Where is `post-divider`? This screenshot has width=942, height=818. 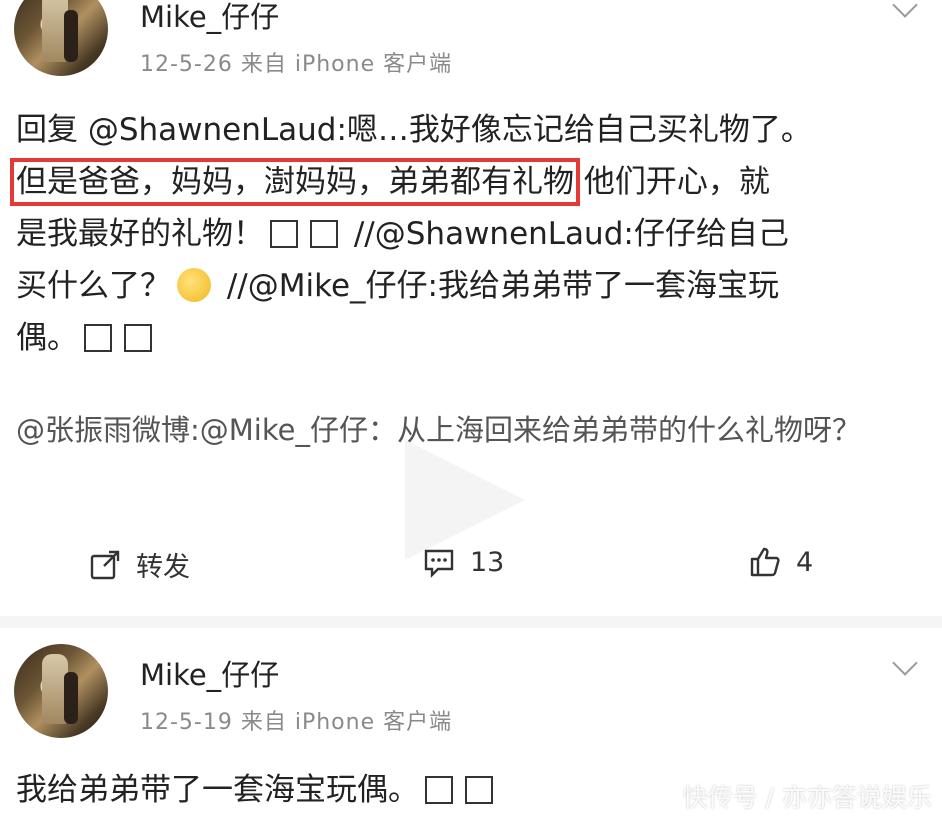 post-divider is located at coordinates (471, 622).